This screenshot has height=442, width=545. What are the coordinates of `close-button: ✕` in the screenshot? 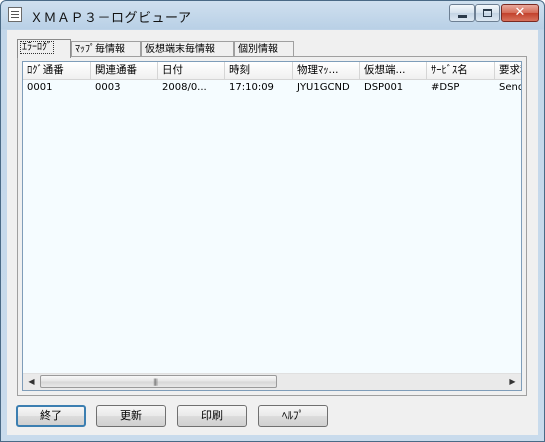 It's located at (520, 13).